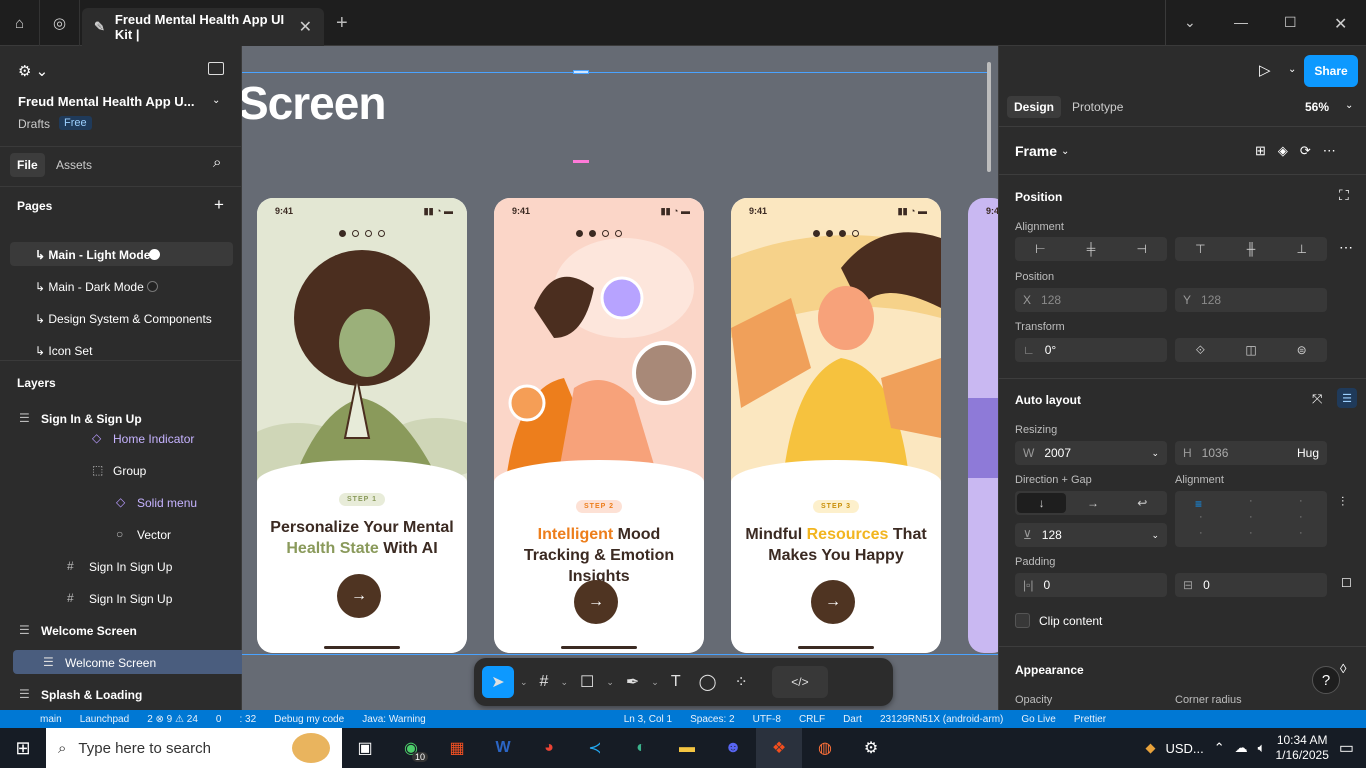  I want to click on clip-content-checkbox, so click(1022, 620).